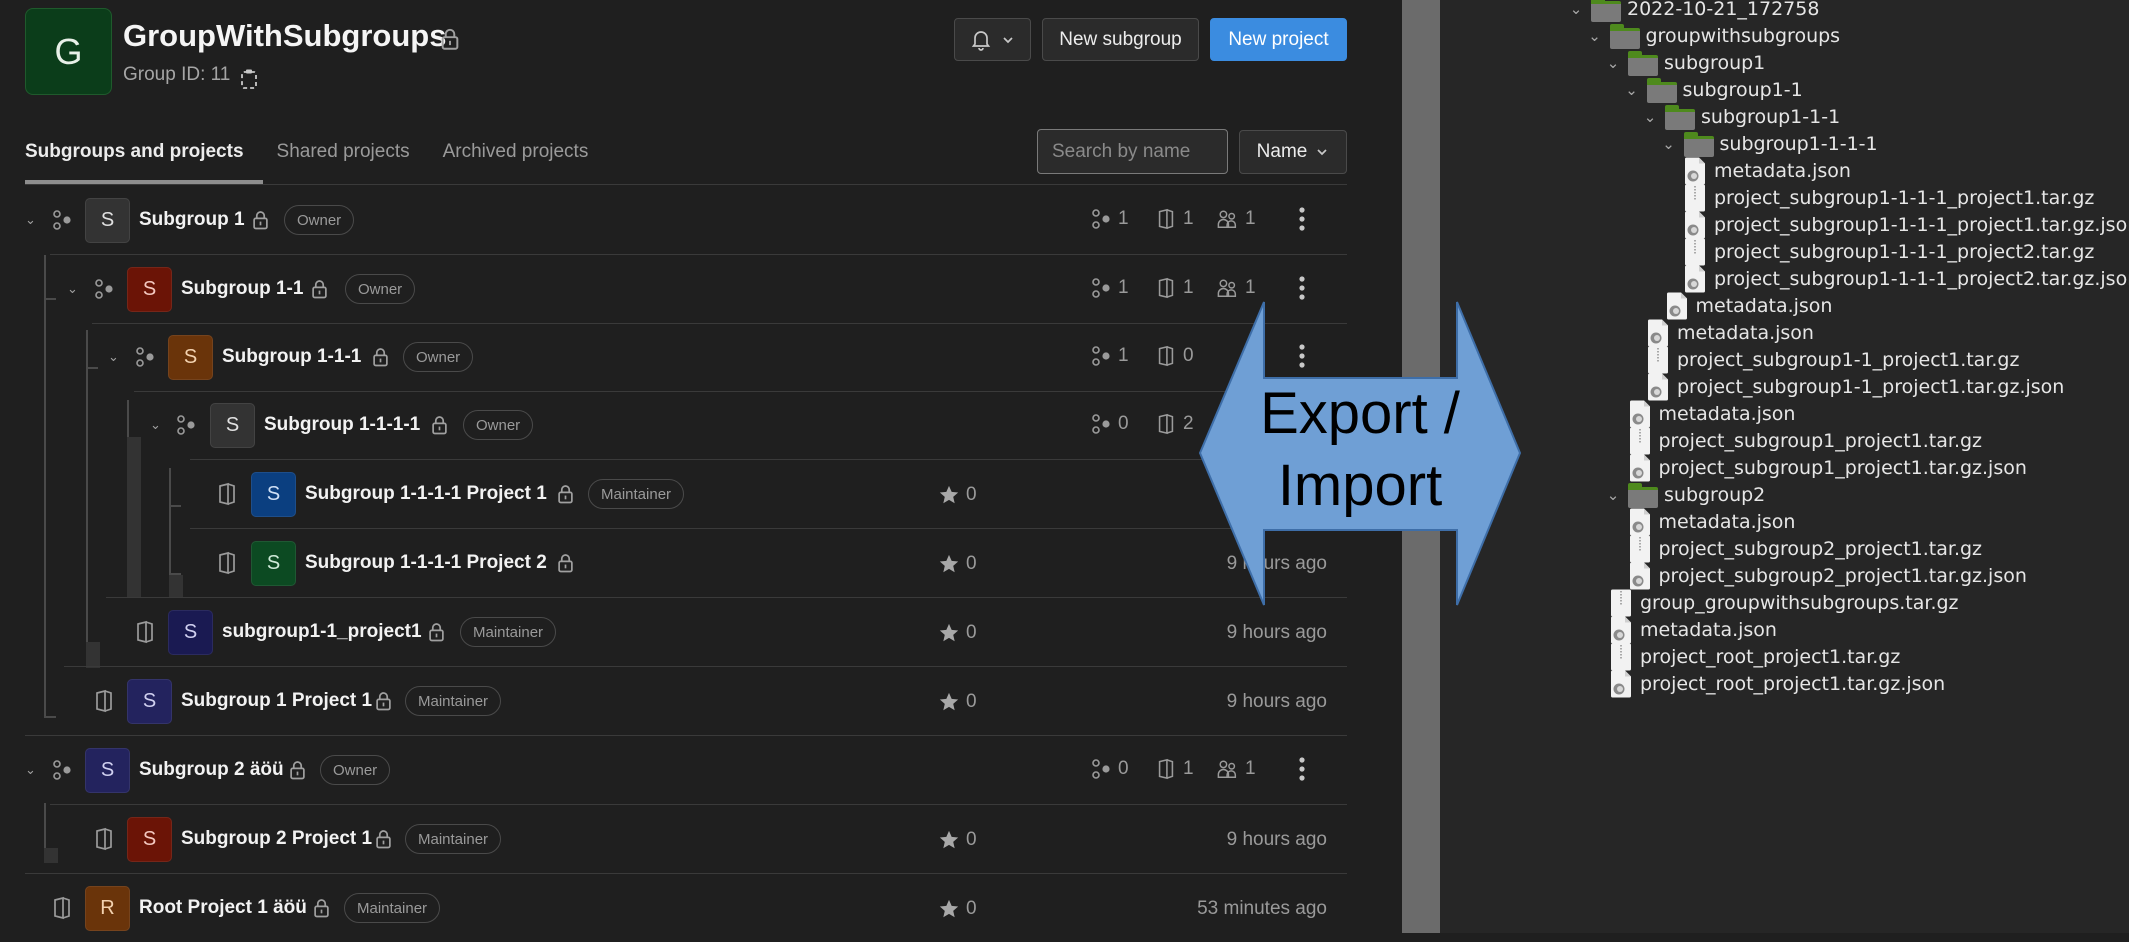 The width and height of the screenshot is (2129, 942). I want to click on file-name: project_subgroup1-1-1-1_project1.tar.gz, so click(1904, 198).